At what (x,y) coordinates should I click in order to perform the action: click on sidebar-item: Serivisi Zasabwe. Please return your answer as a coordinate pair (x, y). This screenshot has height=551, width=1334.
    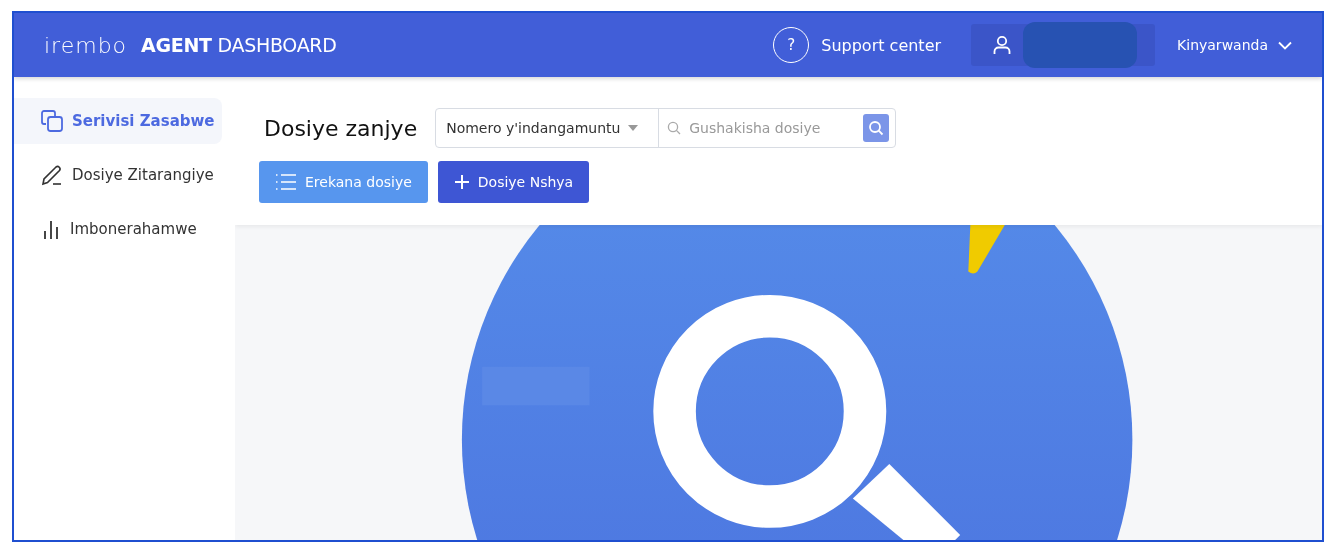
    Looking at the image, I should click on (118, 121).